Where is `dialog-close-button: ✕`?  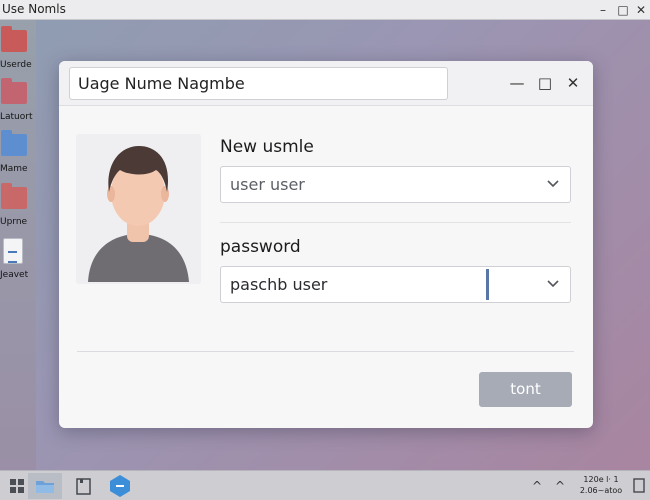 dialog-close-button: ✕ is located at coordinates (573, 83).